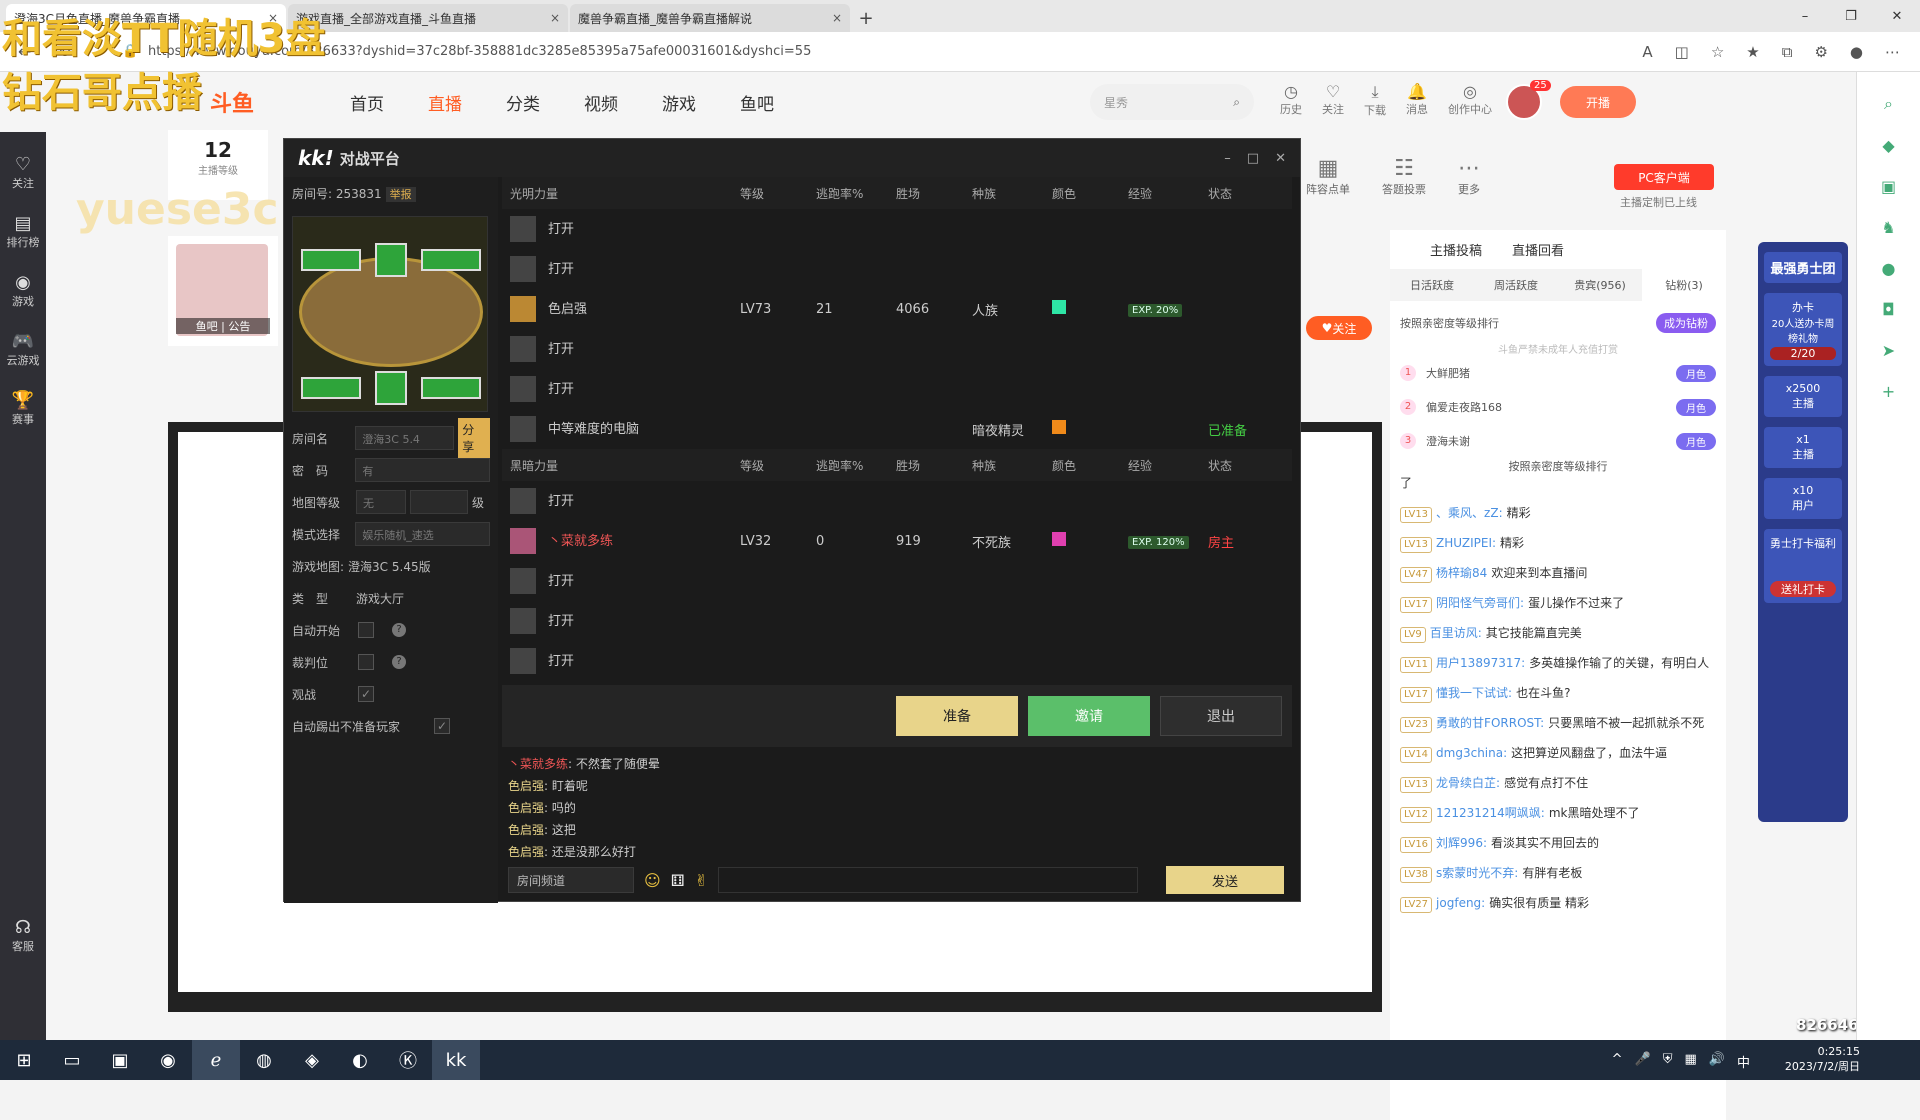 The width and height of the screenshot is (1920, 1120). Describe the element at coordinates (1664, 177) in the screenshot. I see `pc-client-button: PC客户端` at that location.